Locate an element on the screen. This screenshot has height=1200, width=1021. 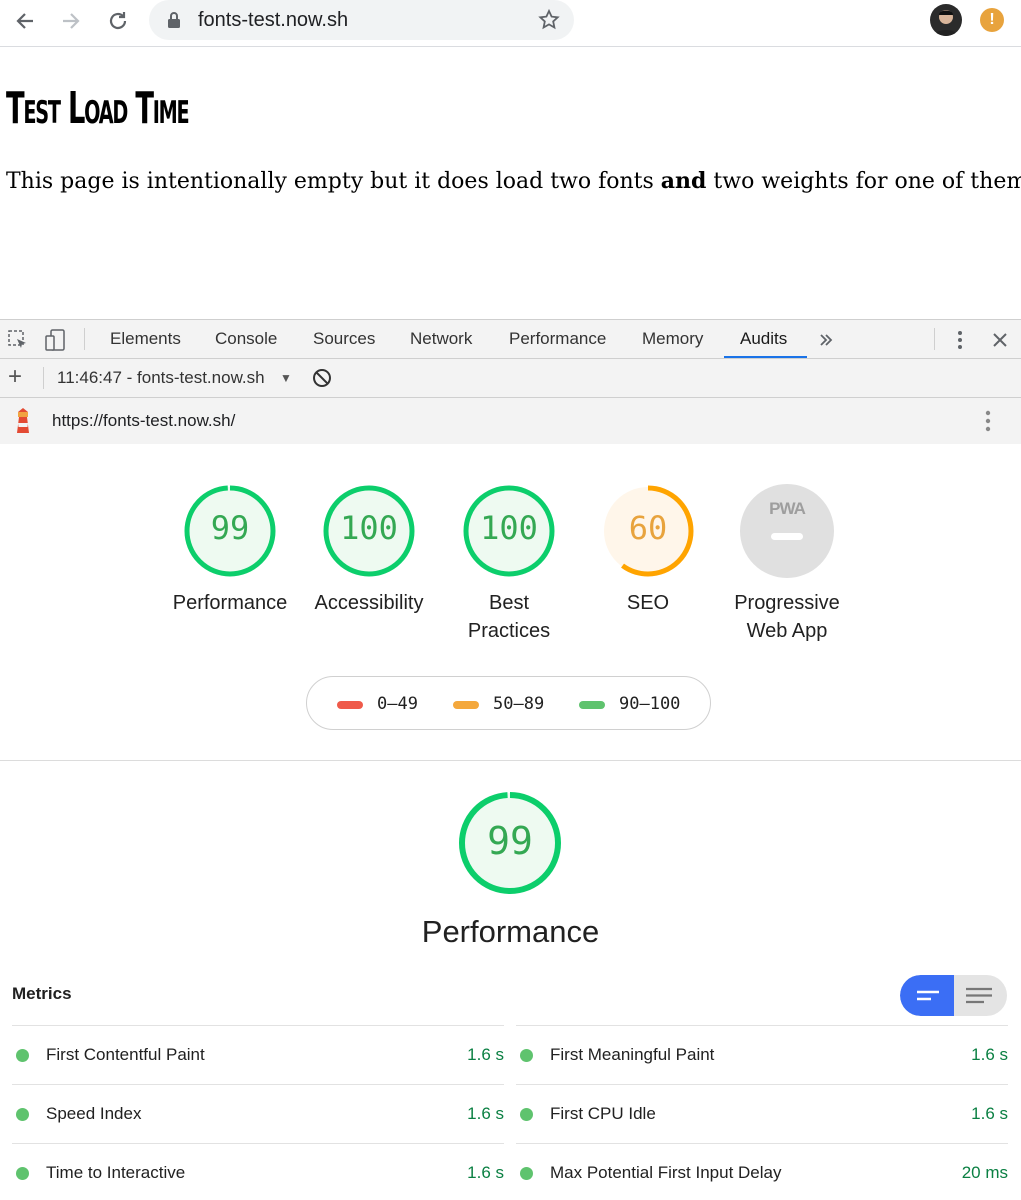
gauge-label: Accessibility is located at coordinates (369, 603).